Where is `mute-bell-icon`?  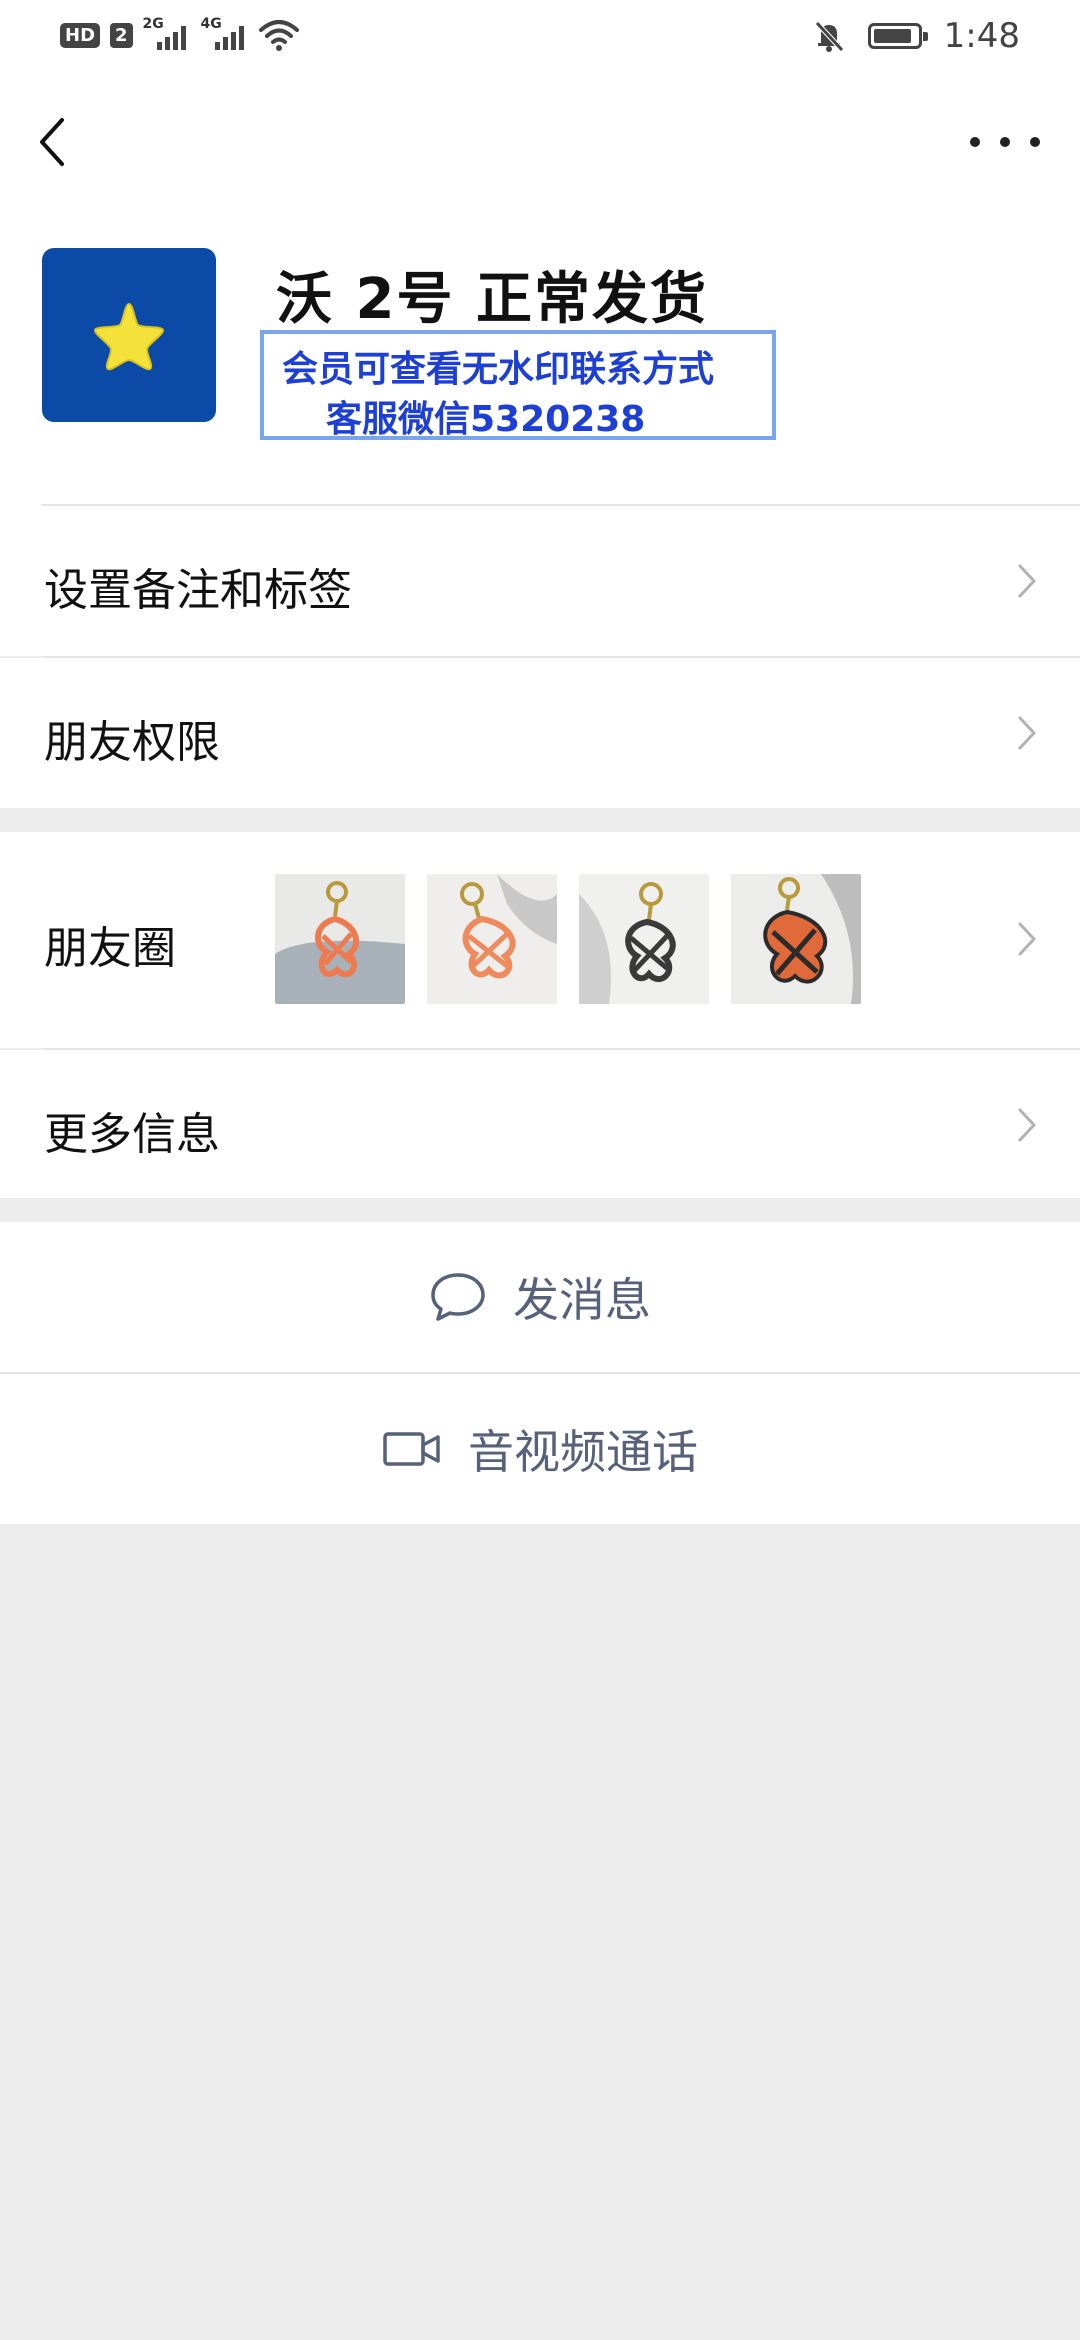
mute-bell-icon is located at coordinates (829, 36).